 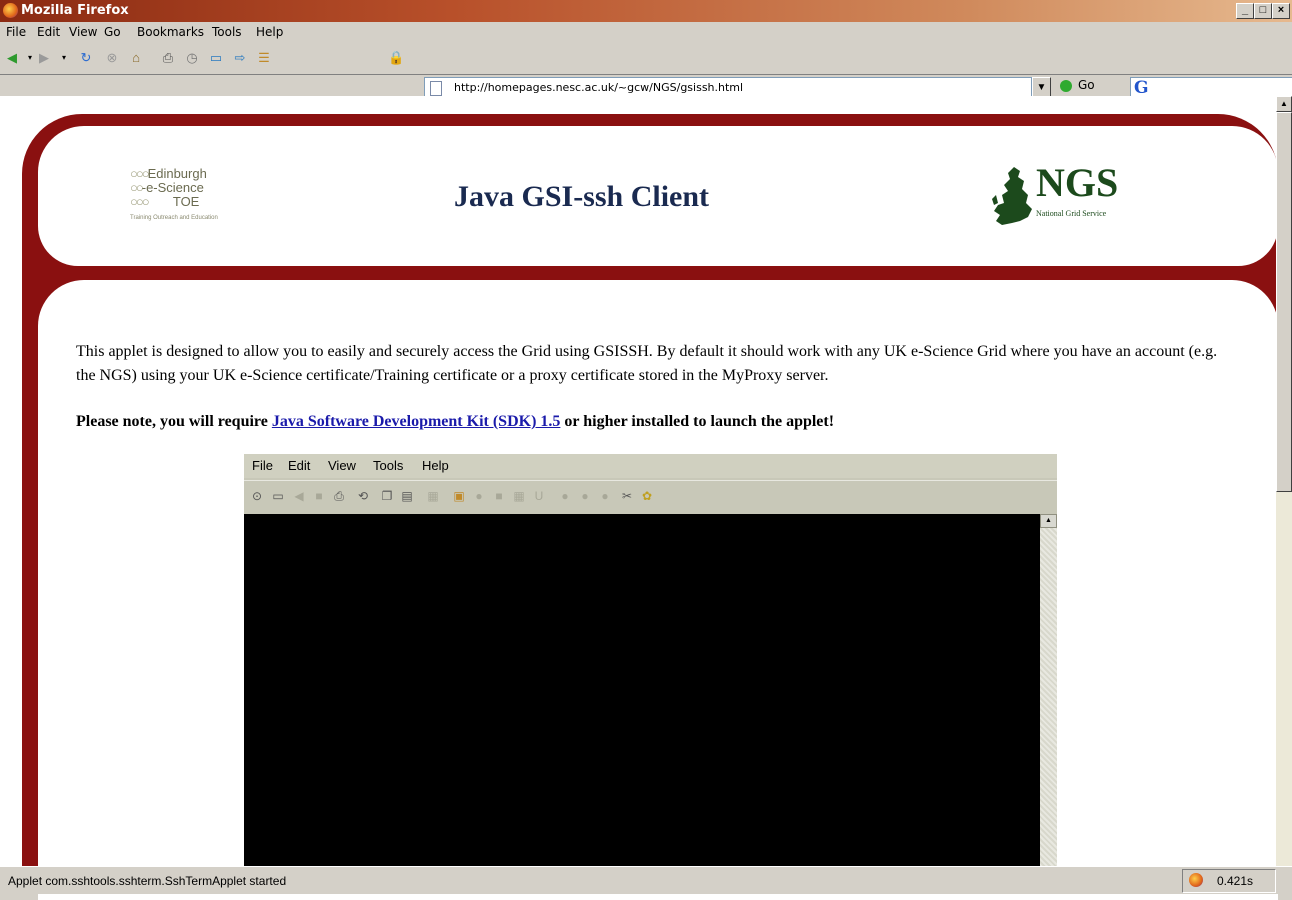 I want to click on reload-icon: ↻, so click(x=86, y=58).